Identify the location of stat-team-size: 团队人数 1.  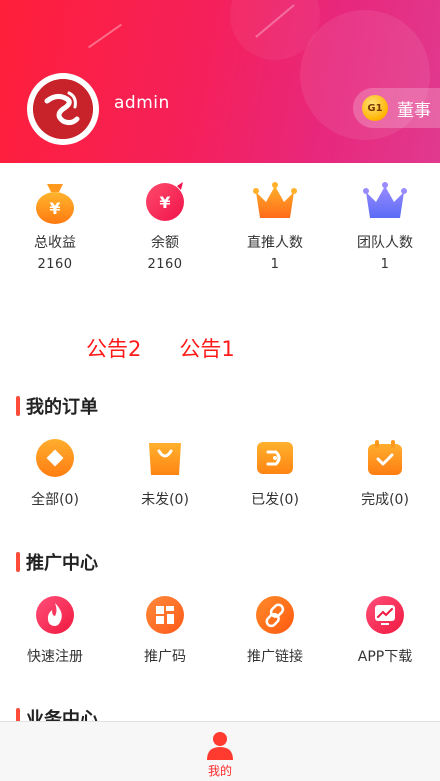
(385, 228).